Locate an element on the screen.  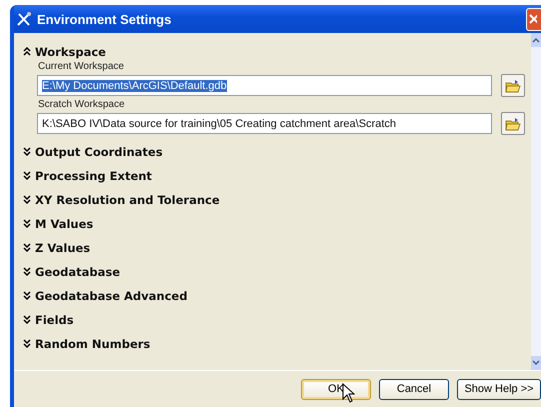
section-header: Random Numbers is located at coordinates (274, 343).